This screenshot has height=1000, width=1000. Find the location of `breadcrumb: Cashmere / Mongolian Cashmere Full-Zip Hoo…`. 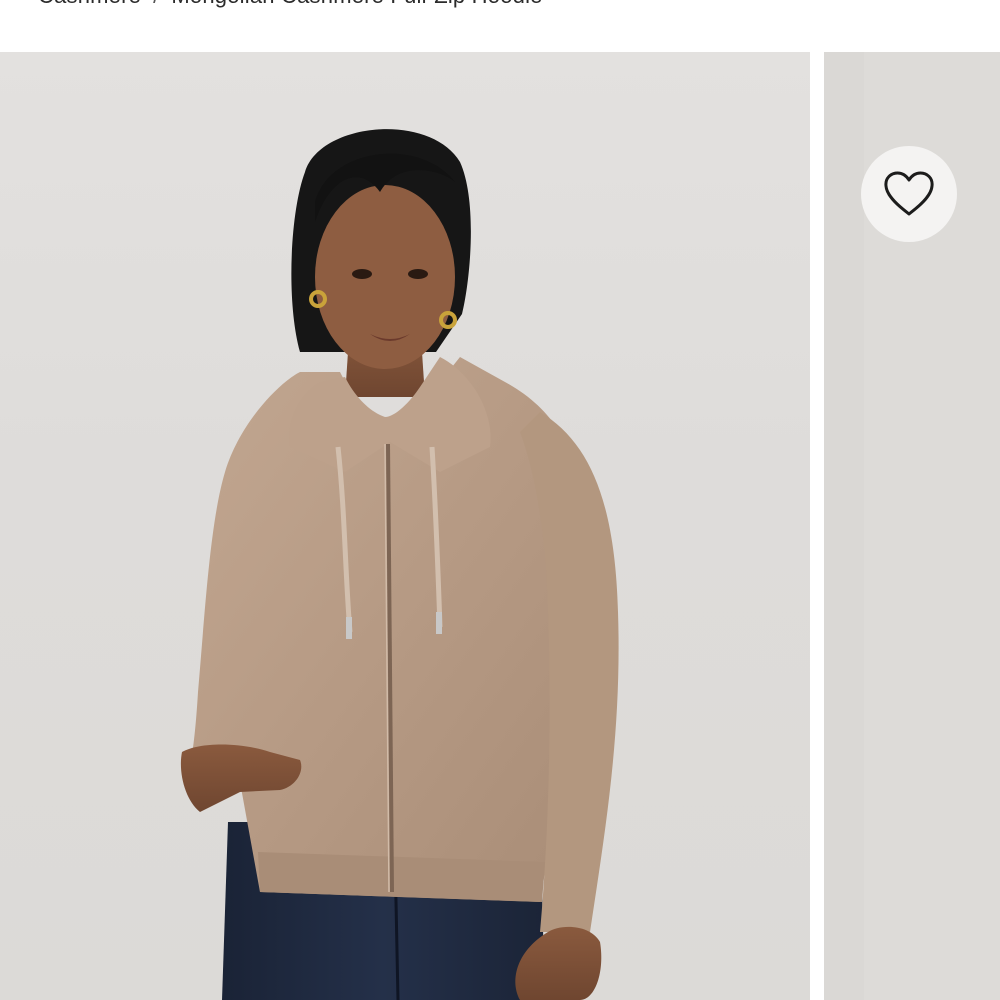

breadcrumb: Cashmere / Mongolian Cashmere Full-Zip Hoo… is located at coordinates (290, 4).